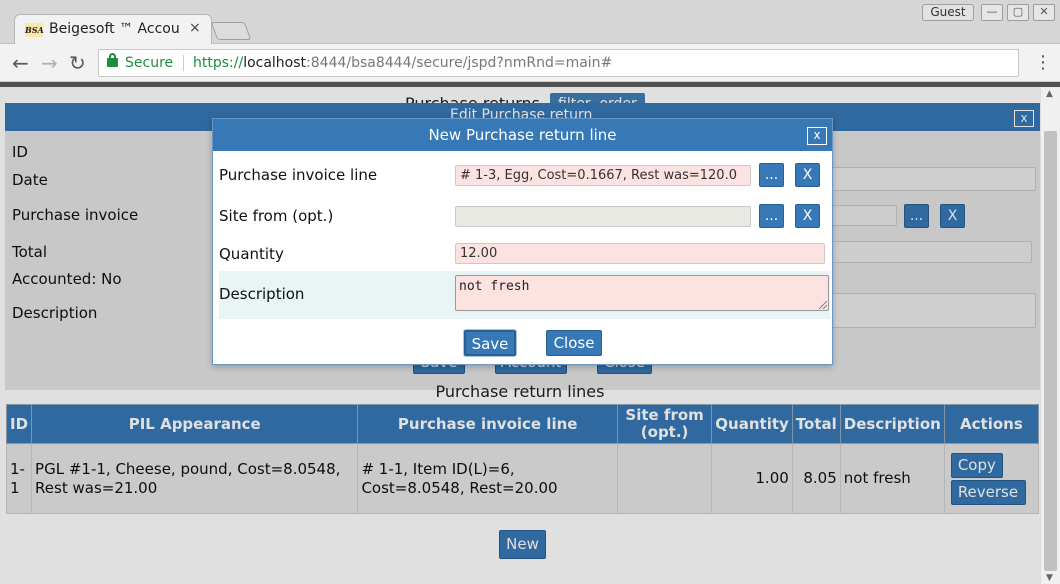  I want to click on window-close-icon: ✕, so click(1044, 12).